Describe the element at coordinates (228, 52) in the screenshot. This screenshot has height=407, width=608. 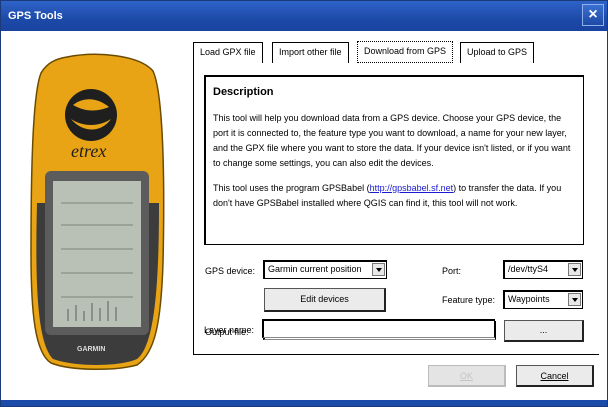
I see `tab-load-gpx: Load GPX file` at that location.